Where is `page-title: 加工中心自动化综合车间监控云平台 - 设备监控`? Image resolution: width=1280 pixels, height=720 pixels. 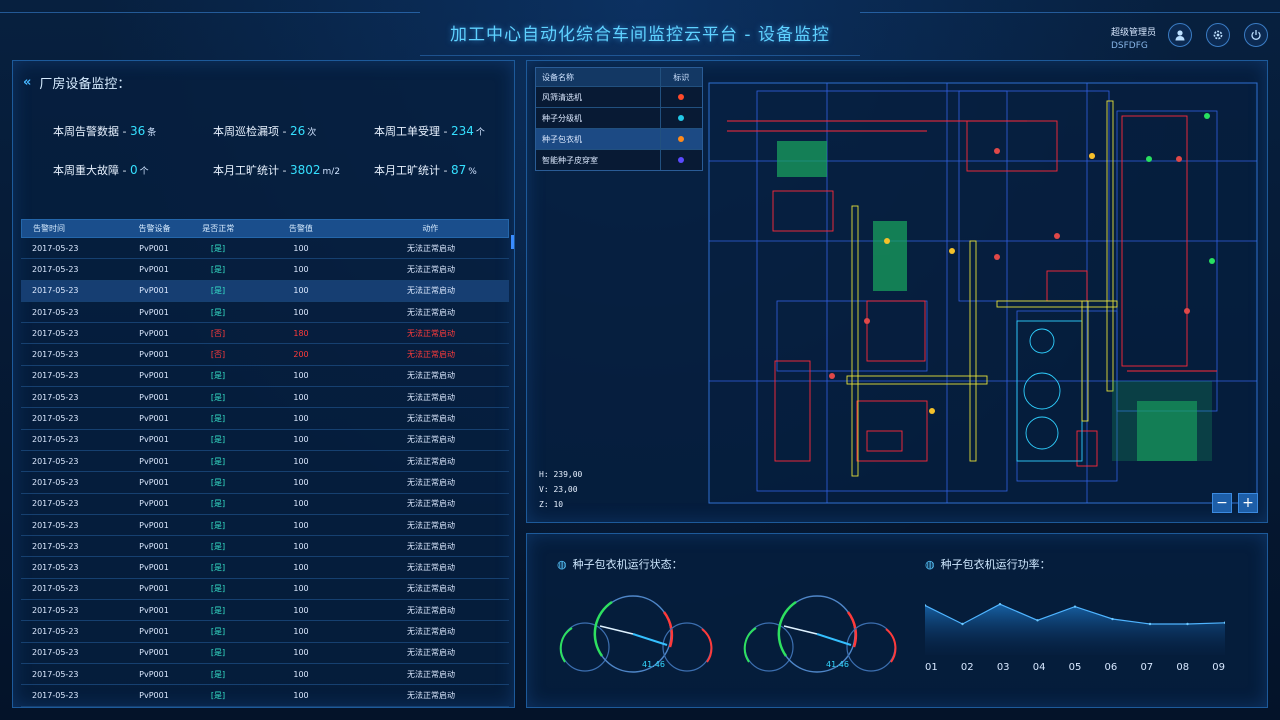 page-title: 加工中心自动化综合车间监控云平台 - 设备监控 is located at coordinates (640, 35).